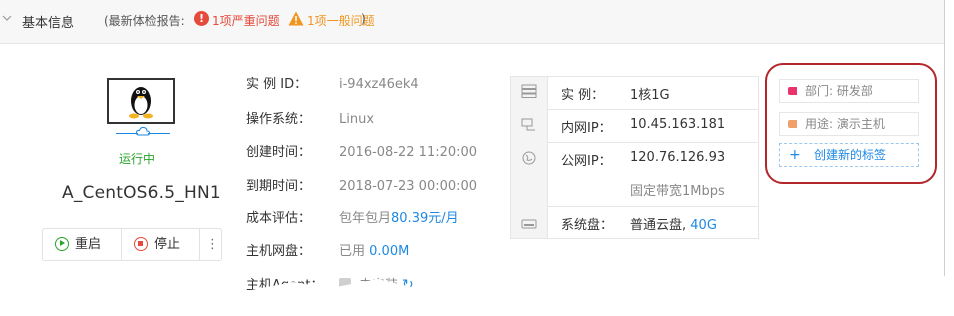 Image resolution: width=954 pixels, height=316 pixels. Describe the element at coordinates (137, 159) in the screenshot. I see `running-status: 运行中` at that location.